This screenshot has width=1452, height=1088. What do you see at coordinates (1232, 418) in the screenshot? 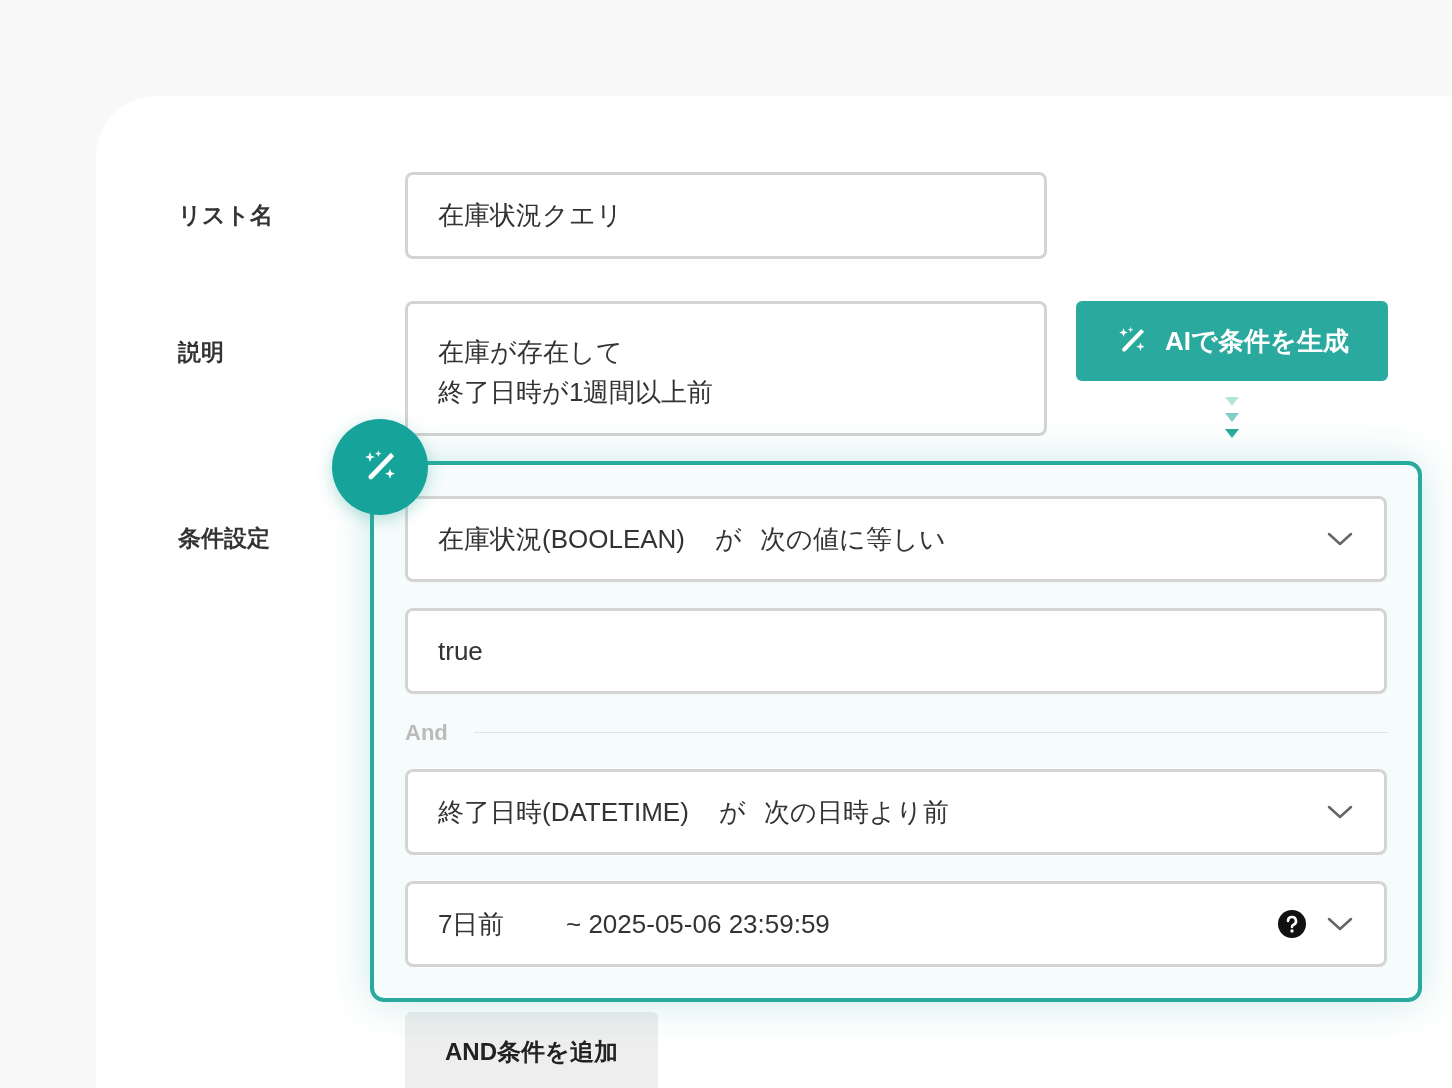
I see `down-arrows-icon` at bounding box center [1232, 418].